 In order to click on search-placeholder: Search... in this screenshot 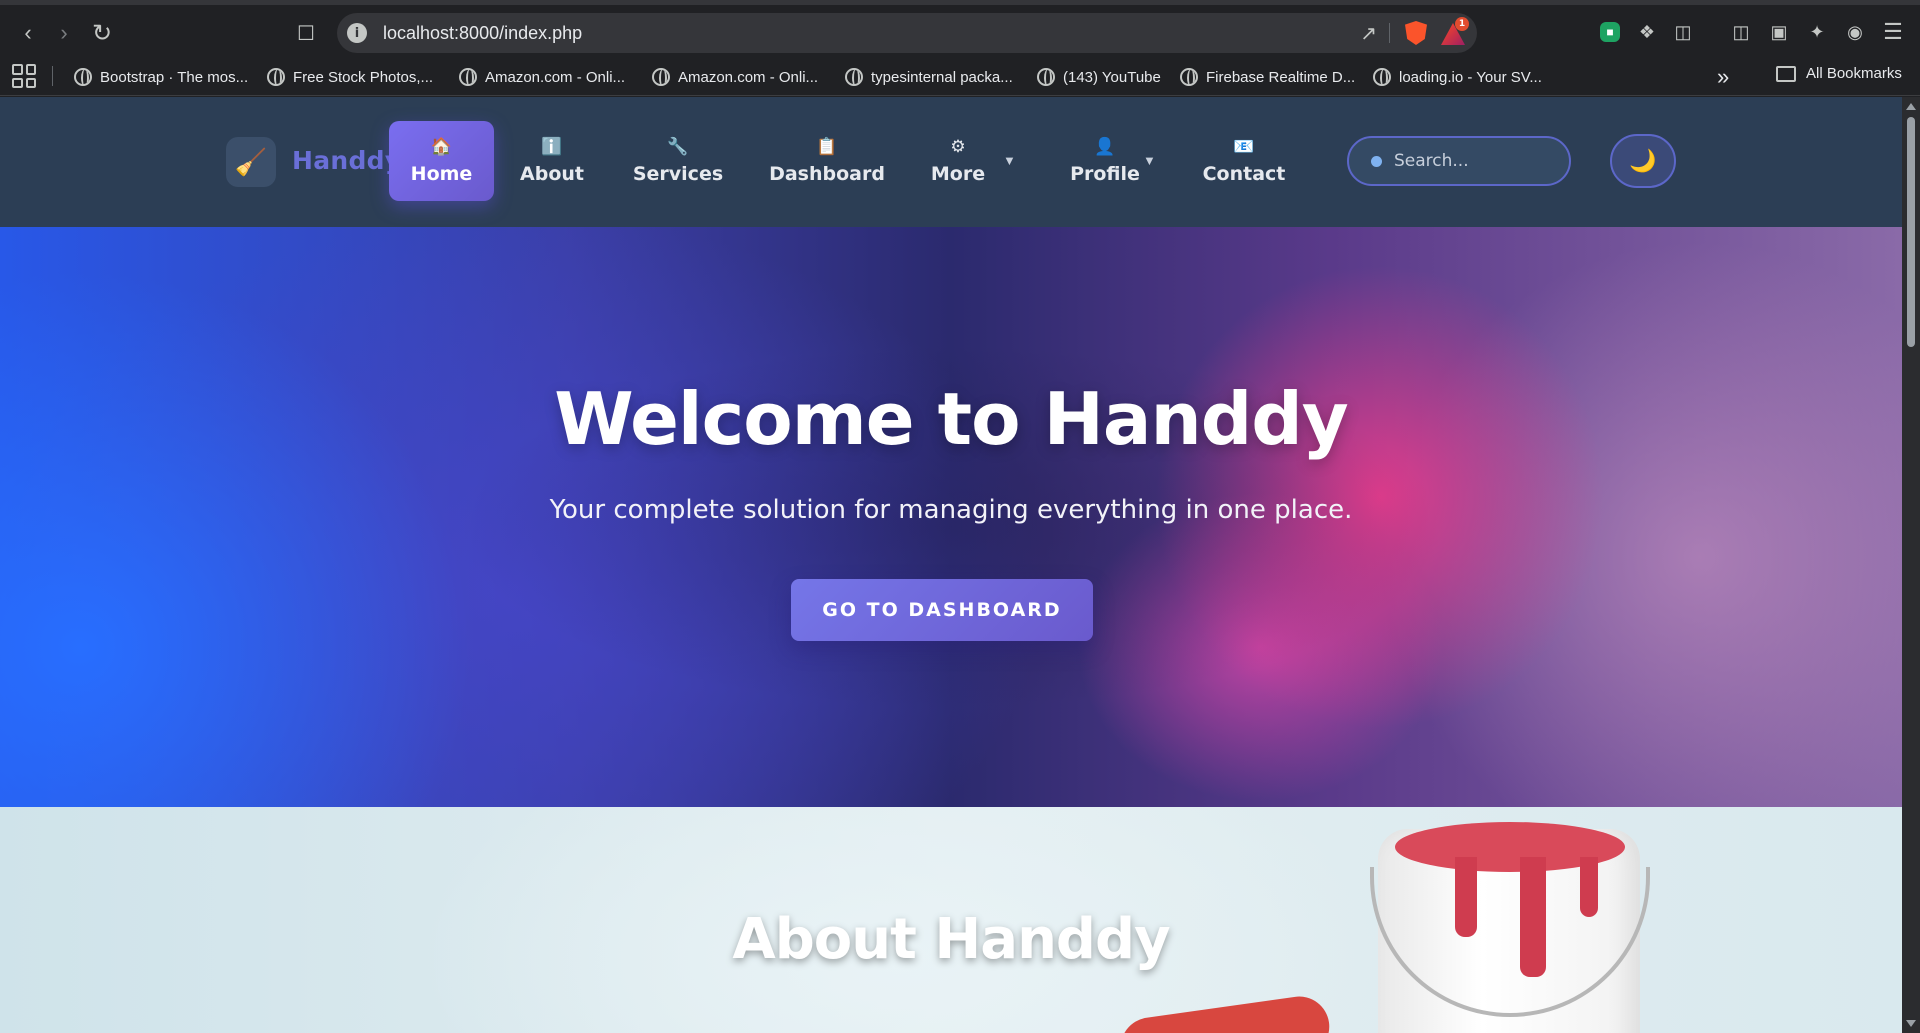, I will do `click(1431, 161)`.